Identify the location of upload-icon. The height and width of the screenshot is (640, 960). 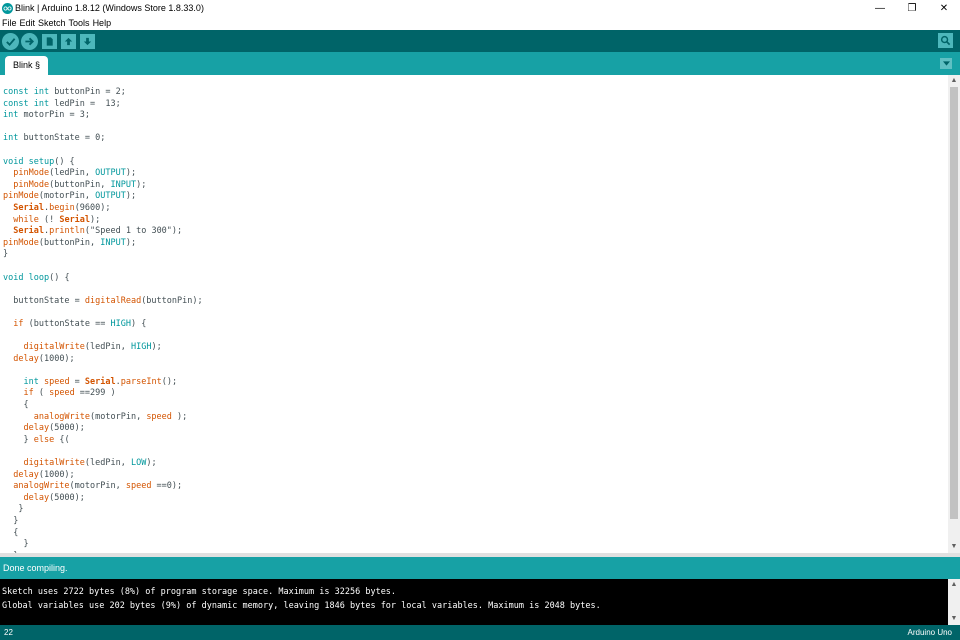
(30, 41).